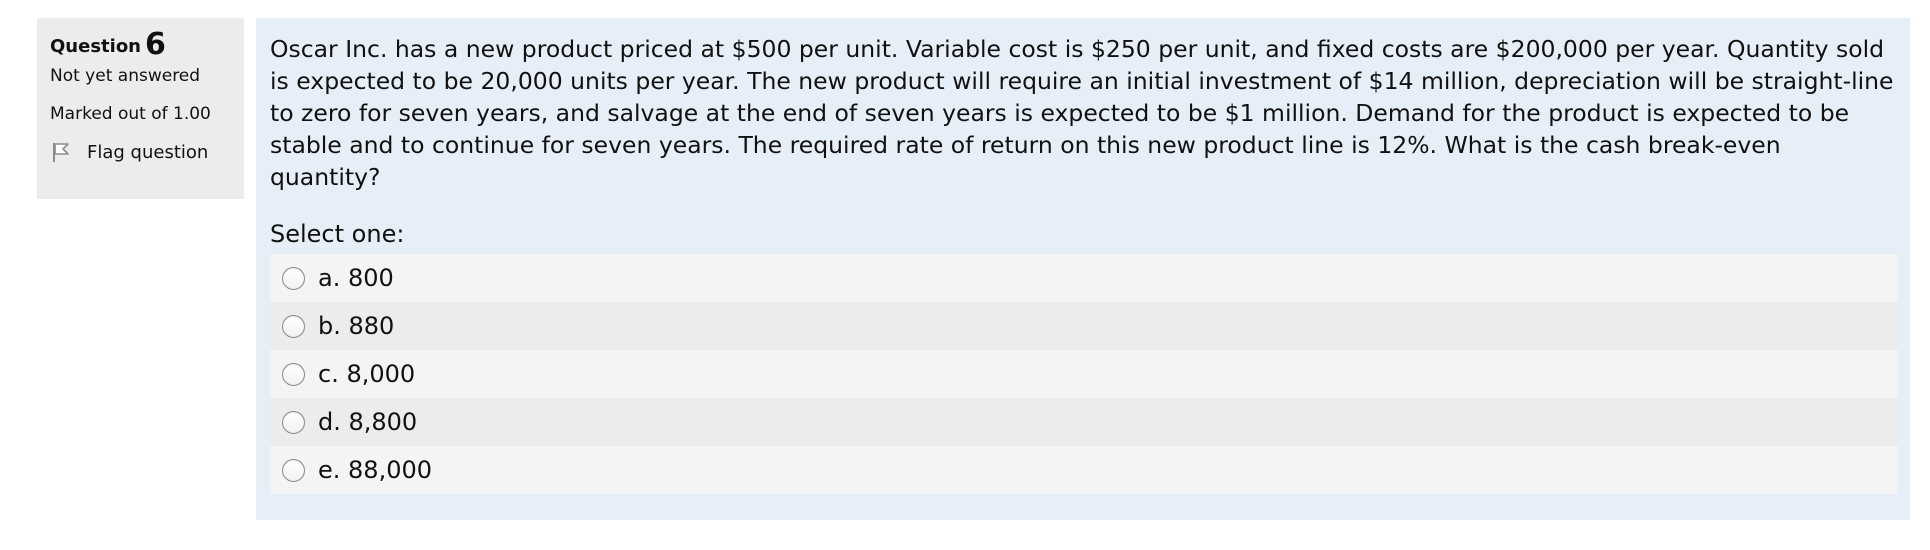 This screenshot has width=1930, height=550. What do you see at coordinates (367, 374) in the screenshot?
I see `answer-label-c: c. 8,000` at bounding box center [367, 374].